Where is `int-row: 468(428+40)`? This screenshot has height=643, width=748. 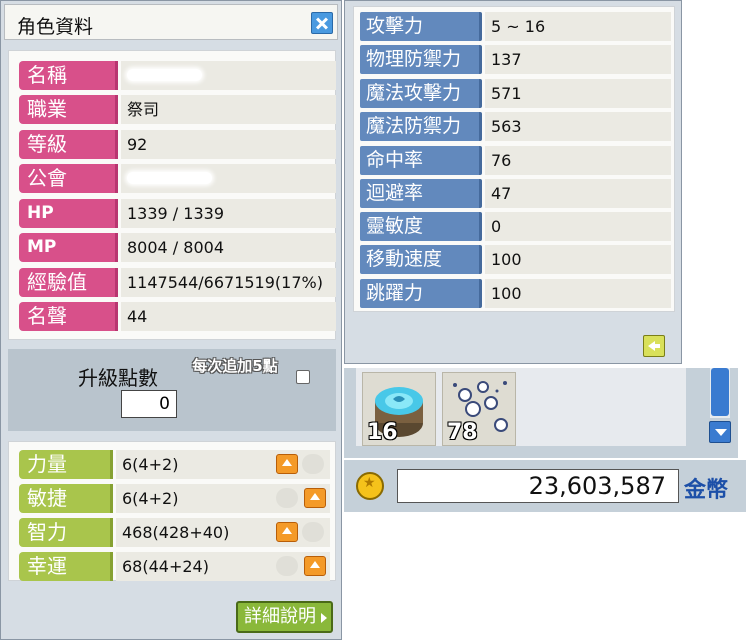
int-row: 468(428+40) is located at coordinates (223, 532).